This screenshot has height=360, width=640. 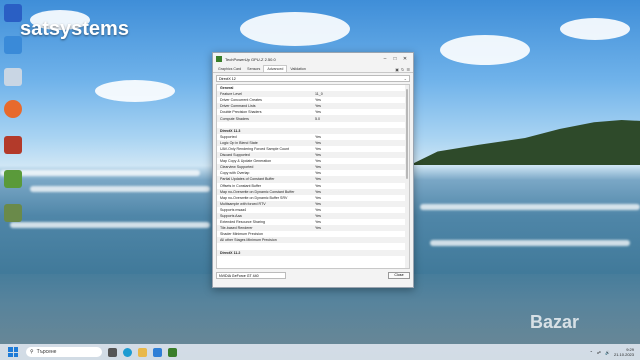 What do you see at coordinates (227, 88) in the screenshot?
I see `property-name: General` at bounding box center [227, 88].